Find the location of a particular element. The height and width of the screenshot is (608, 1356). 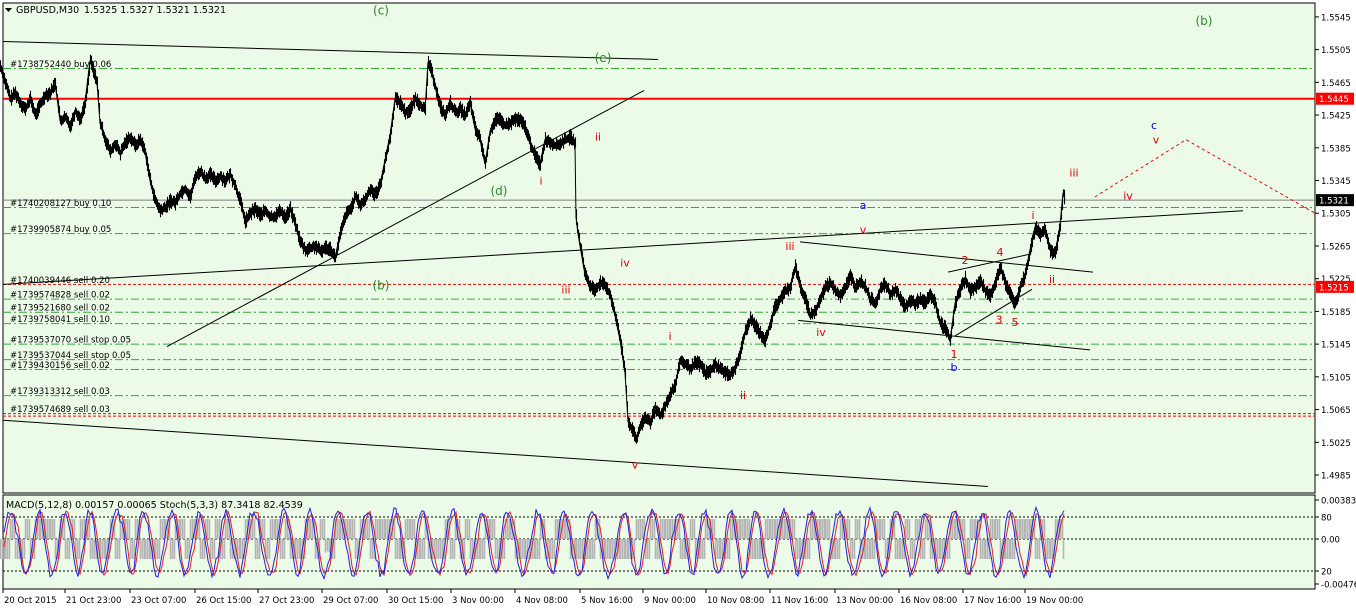

price-tick-label: 1.5065 is located at coordinates (1336, 411).